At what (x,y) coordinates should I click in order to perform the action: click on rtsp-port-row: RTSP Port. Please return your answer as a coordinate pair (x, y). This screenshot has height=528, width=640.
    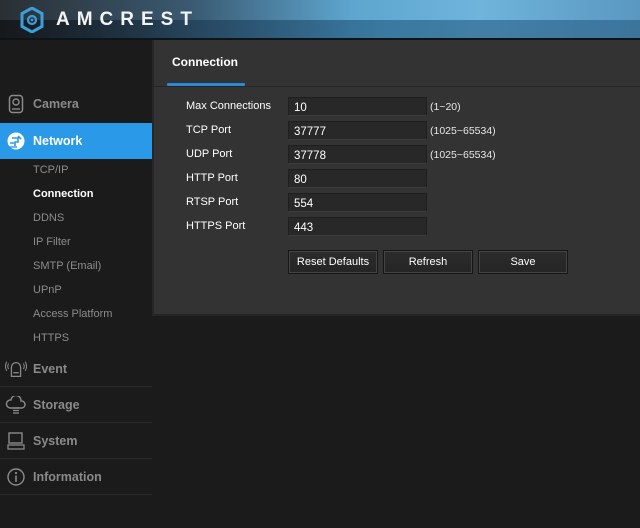
    Looking at the image, I should click on (397, 203).